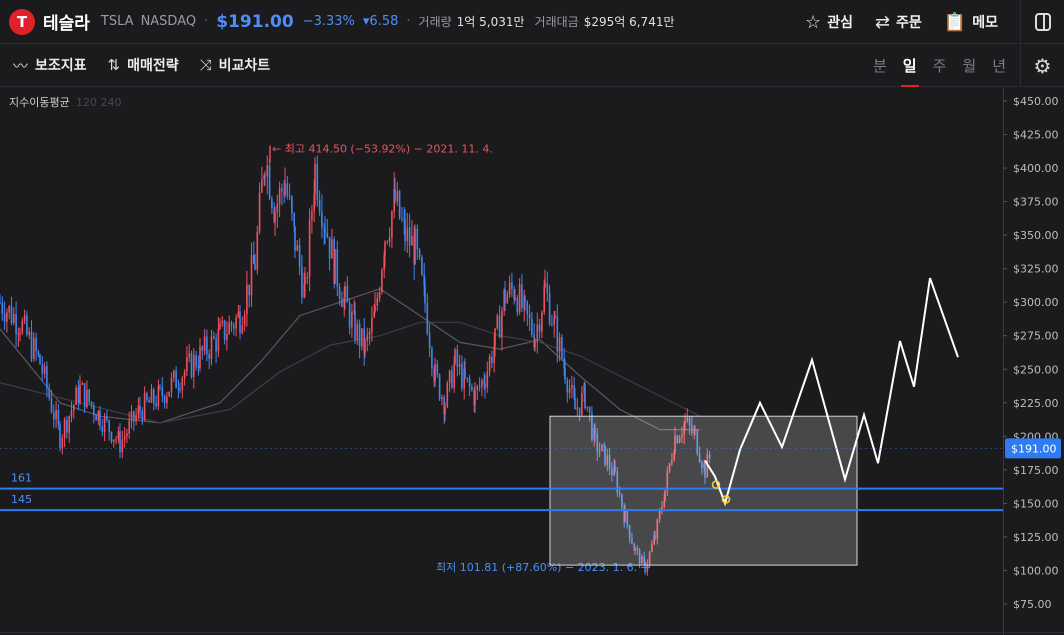 Image resolution: width=1064 pixels, height=635 pixels. Describe the element at coordinates (235, 65) in the screenshot. I see `compare-button: ⤨ 비교차트` at that location.